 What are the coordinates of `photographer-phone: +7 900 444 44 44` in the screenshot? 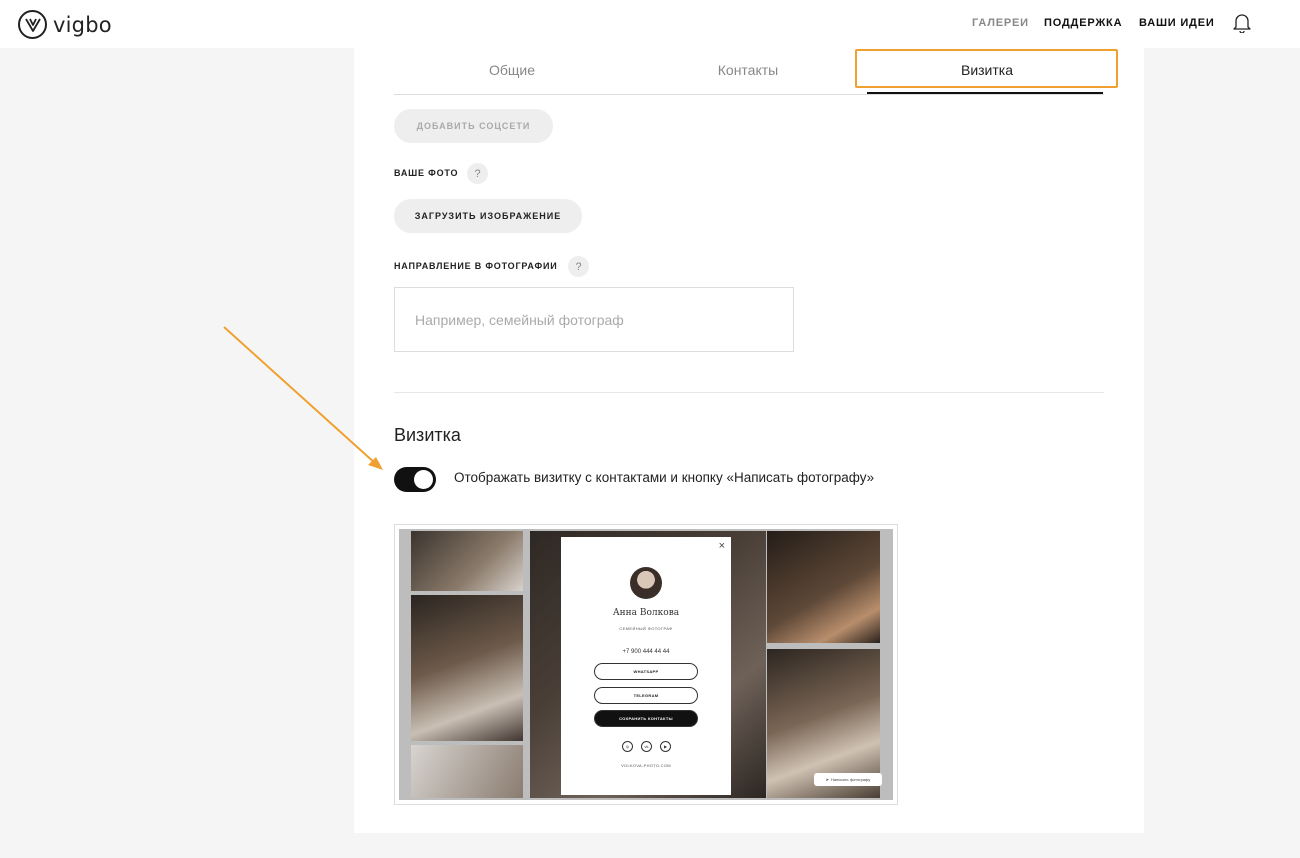 It's located at (646, 652).